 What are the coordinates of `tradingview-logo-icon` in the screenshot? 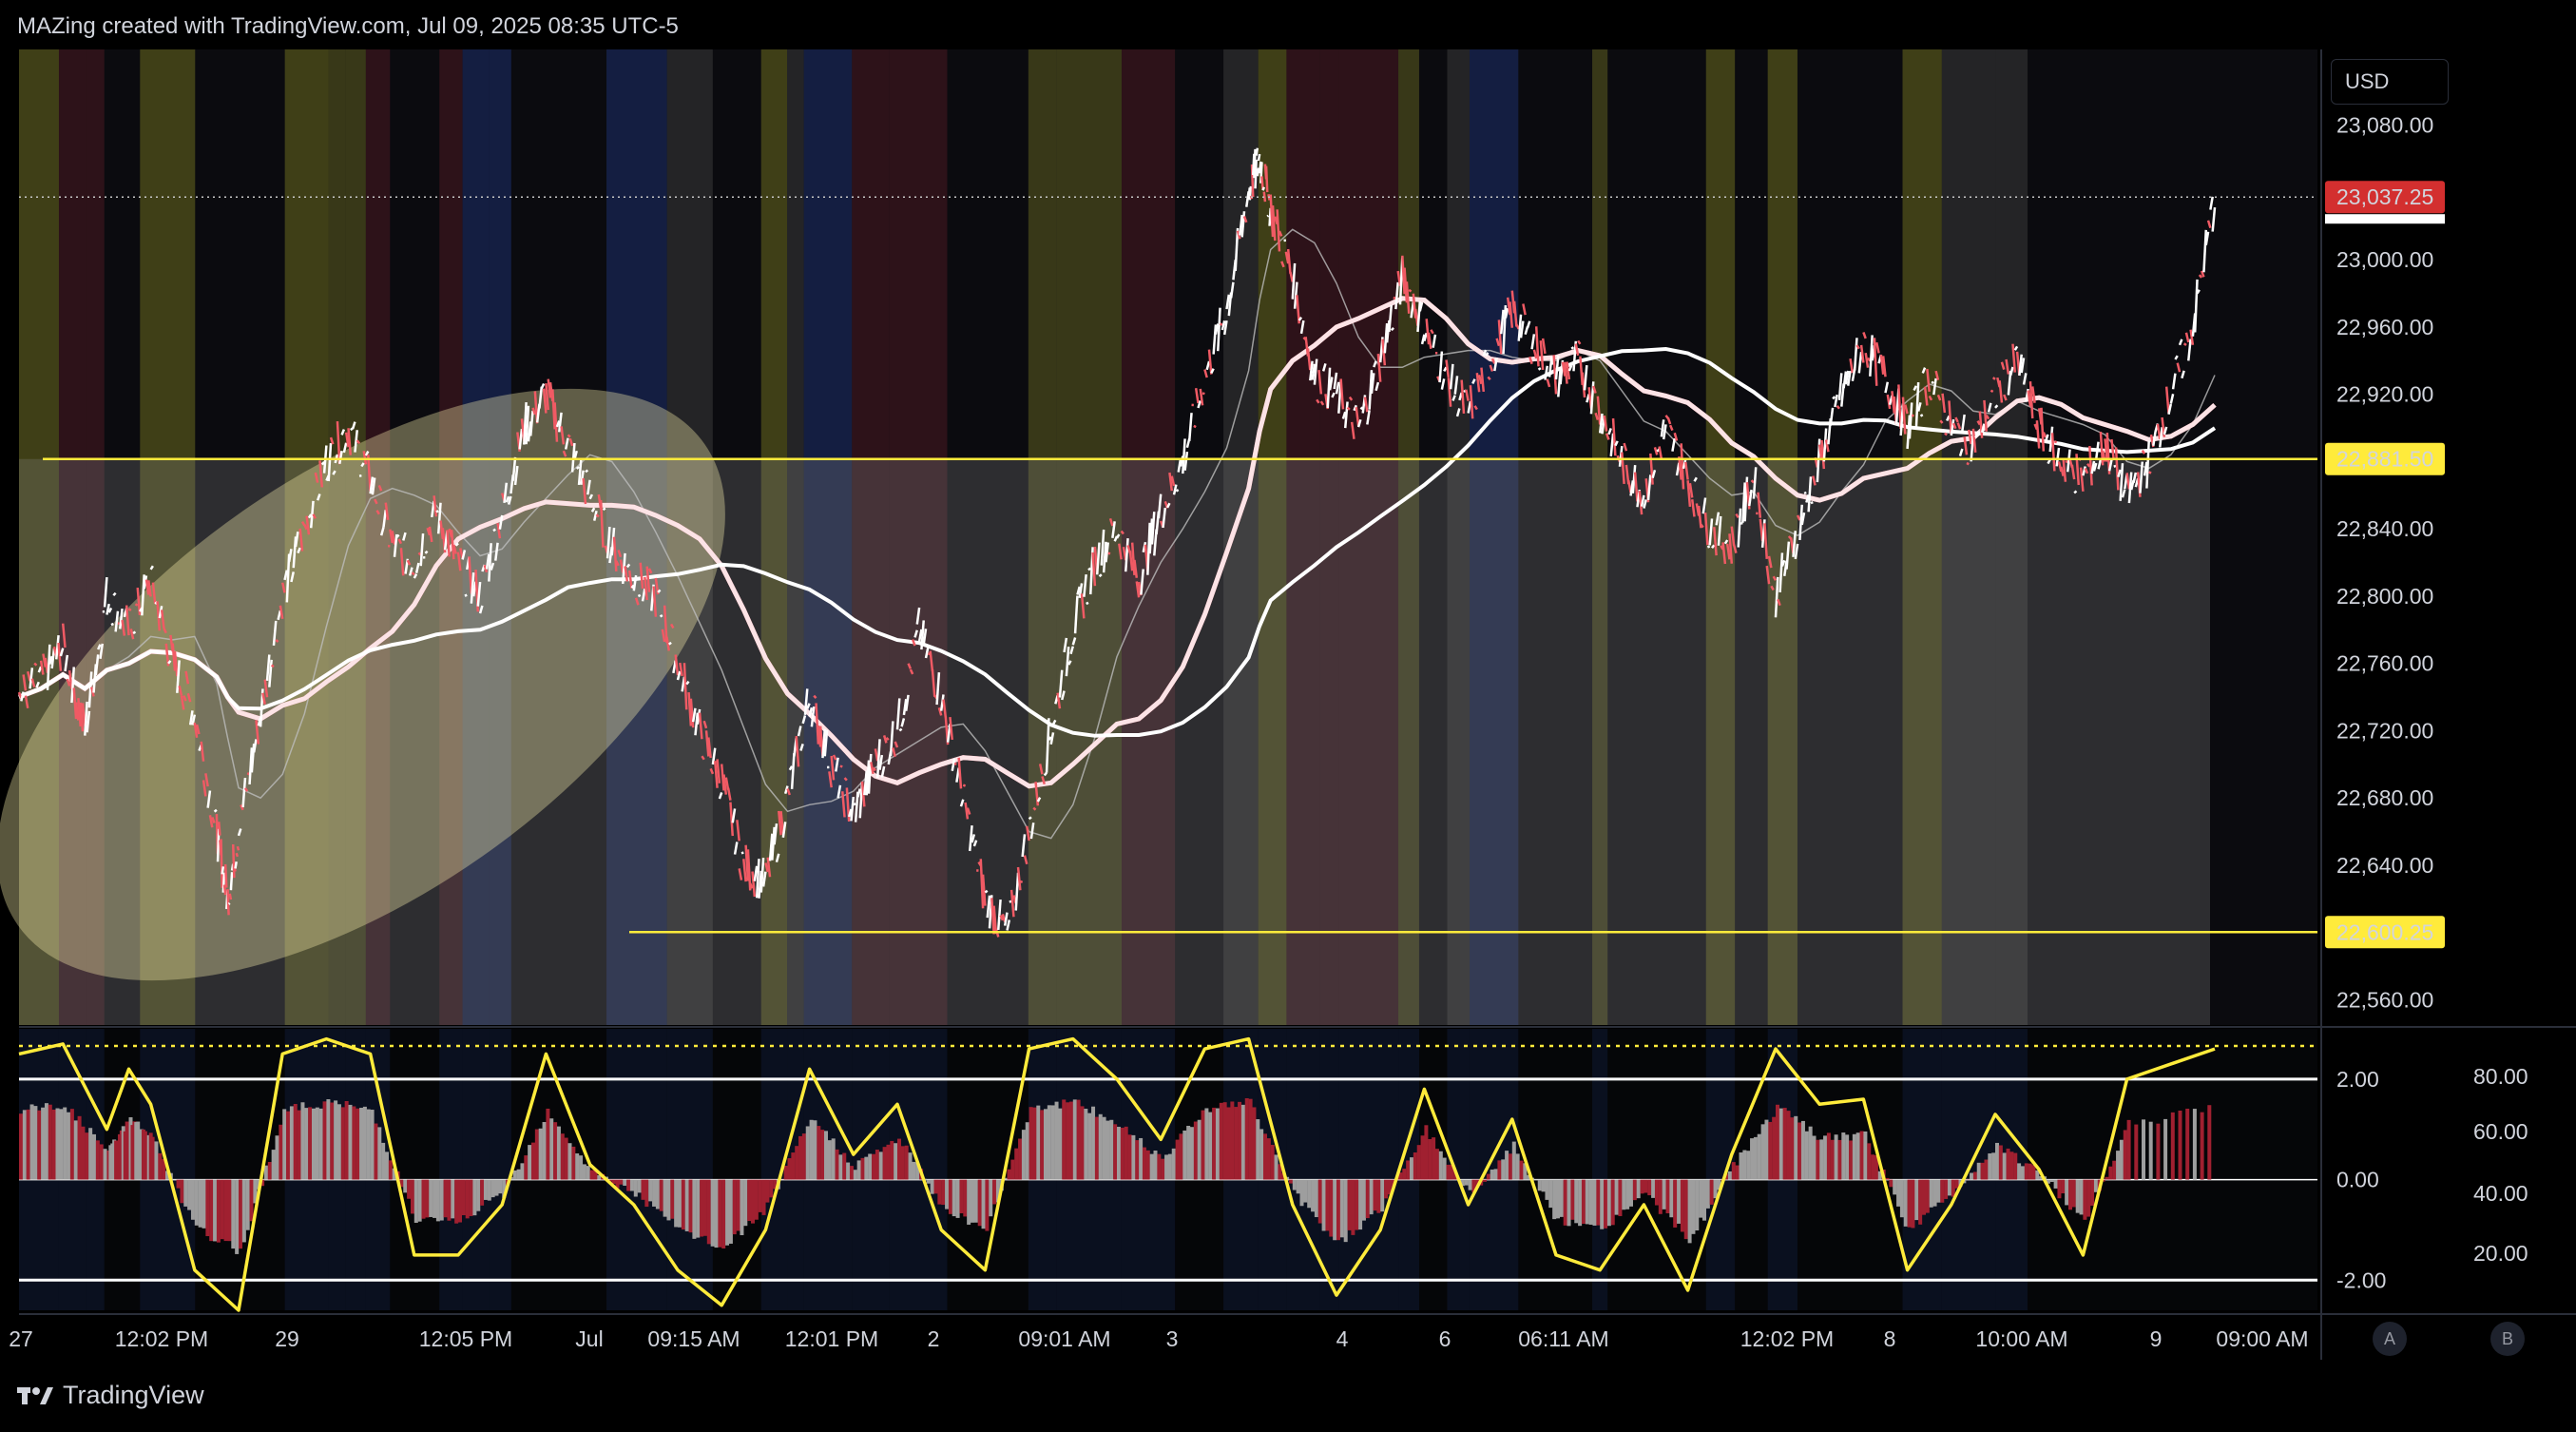 It's located at (35, 1395).